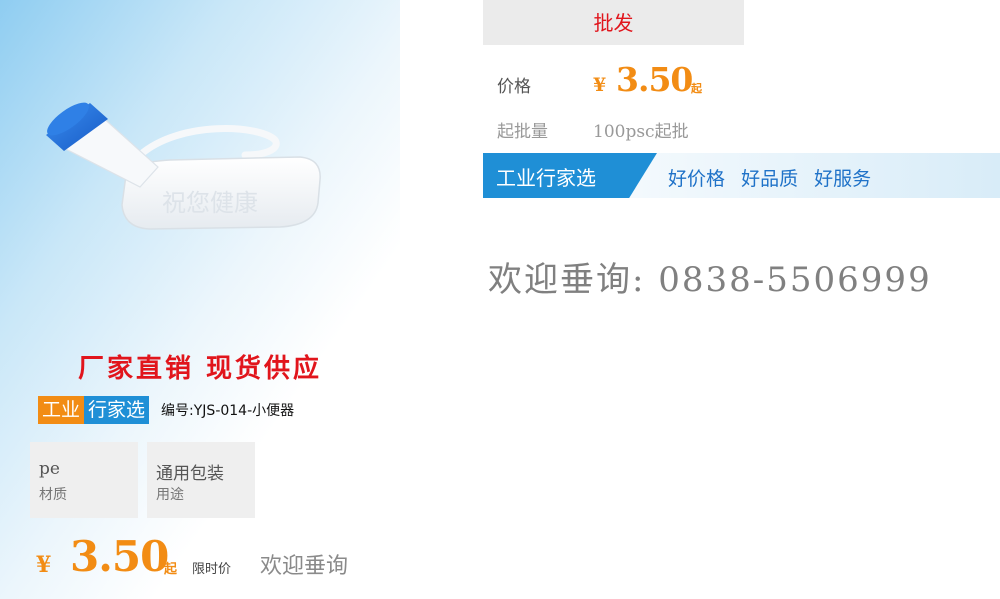 This screenshot has width=1000, height=599. I want to click on brand-bar: 工业 行家选 编号:YJS-014-小便器, so click(166, 410).